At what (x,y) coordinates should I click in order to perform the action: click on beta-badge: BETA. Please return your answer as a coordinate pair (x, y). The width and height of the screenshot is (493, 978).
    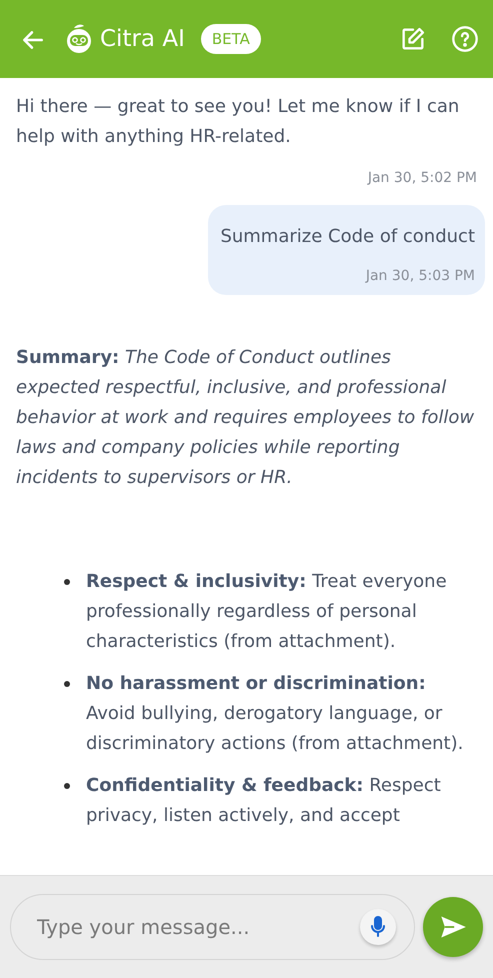
    Looking at the image, I should click on (230, 39).